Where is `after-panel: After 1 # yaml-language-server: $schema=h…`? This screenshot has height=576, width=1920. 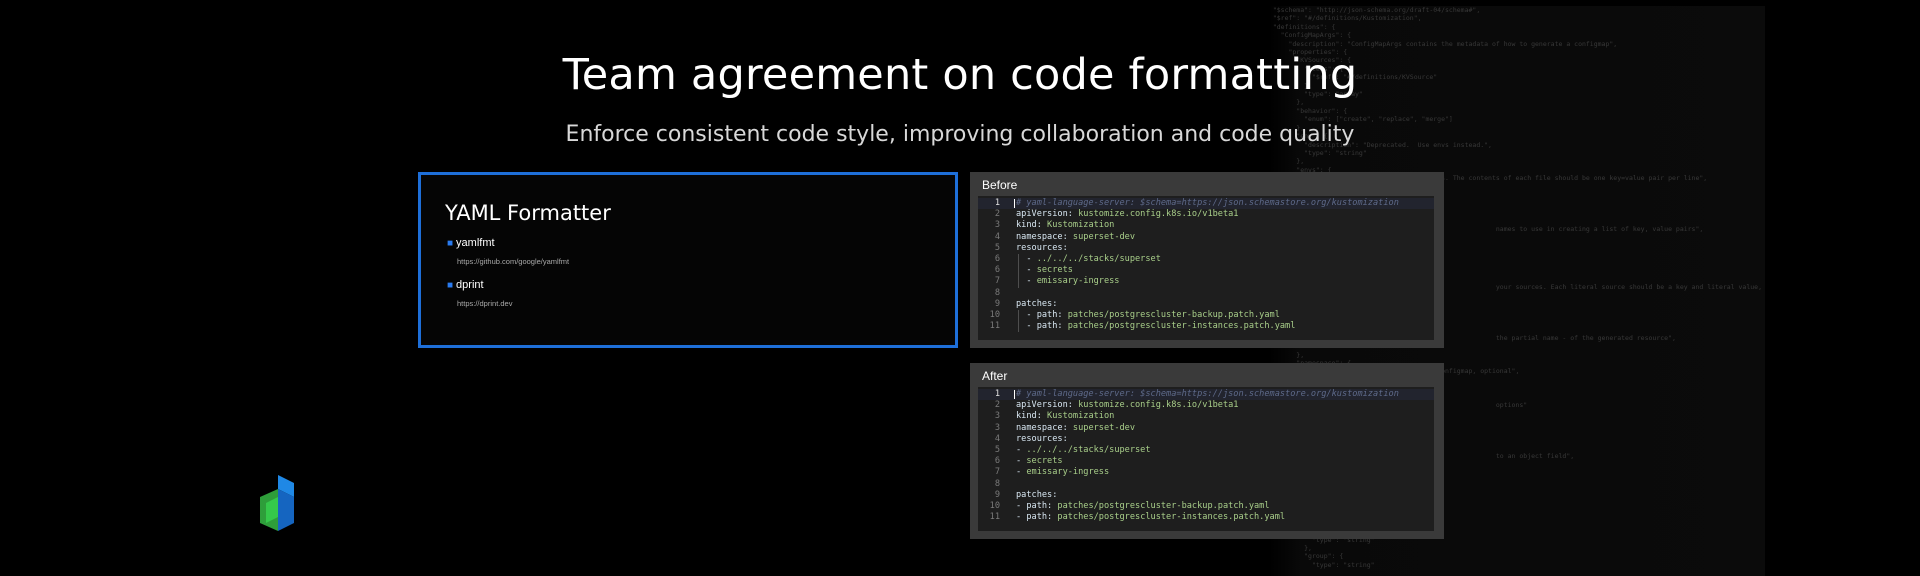 after-panel: After 1 # yaml-language-server: $schema=h… is located at coordinates (1207, 451).